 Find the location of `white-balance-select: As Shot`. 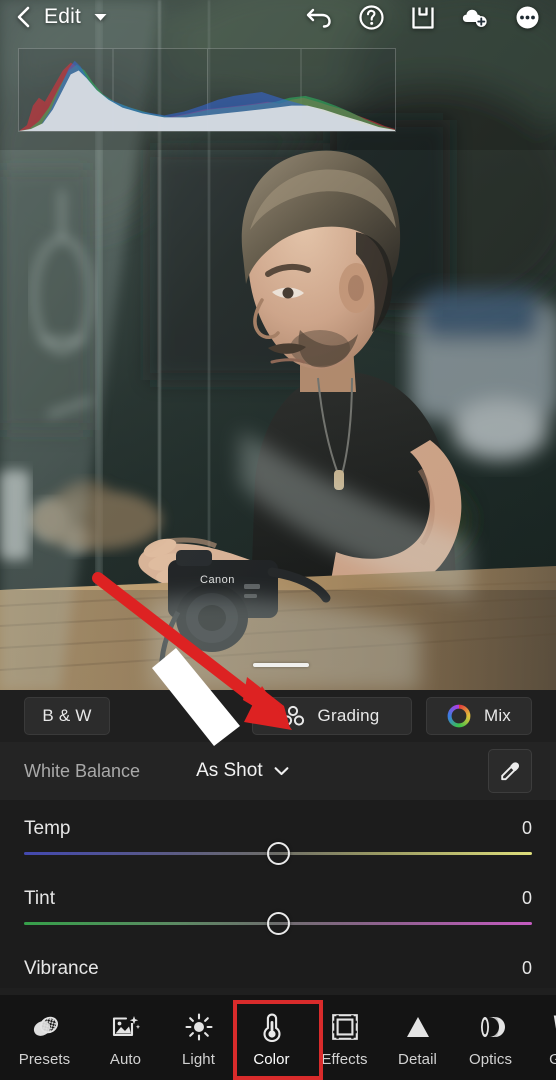

white-balance-select: As Shot is located at coordinates (242, 771).